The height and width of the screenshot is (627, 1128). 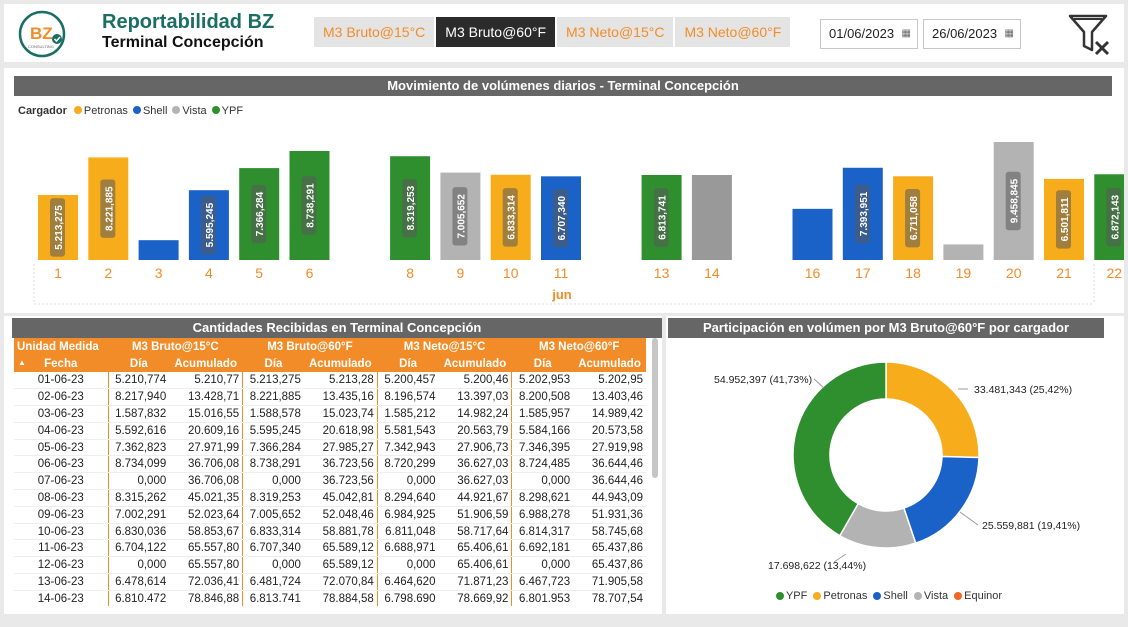 What do you see at coordinates (869, 34) in the screenshot?
I see `date-from-input: 01/06/2023 ▦` at bounding box center [869, 34].